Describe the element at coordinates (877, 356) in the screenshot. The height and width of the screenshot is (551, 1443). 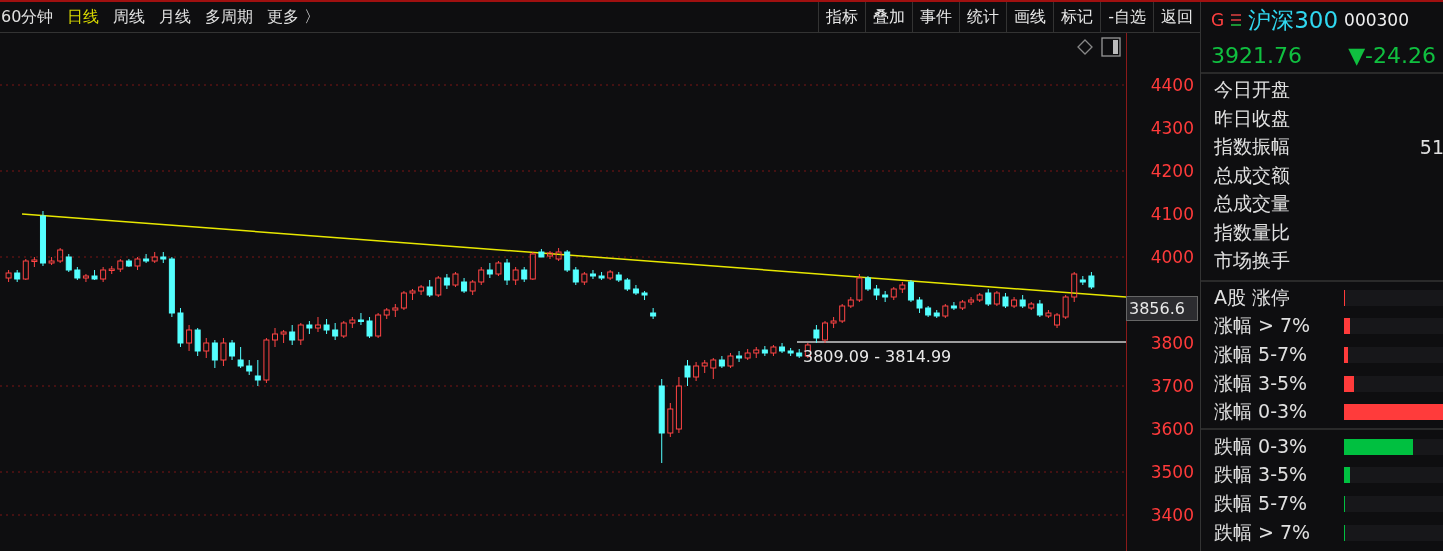
I see `range-label: 3809.09 - 3814.99` at that location.